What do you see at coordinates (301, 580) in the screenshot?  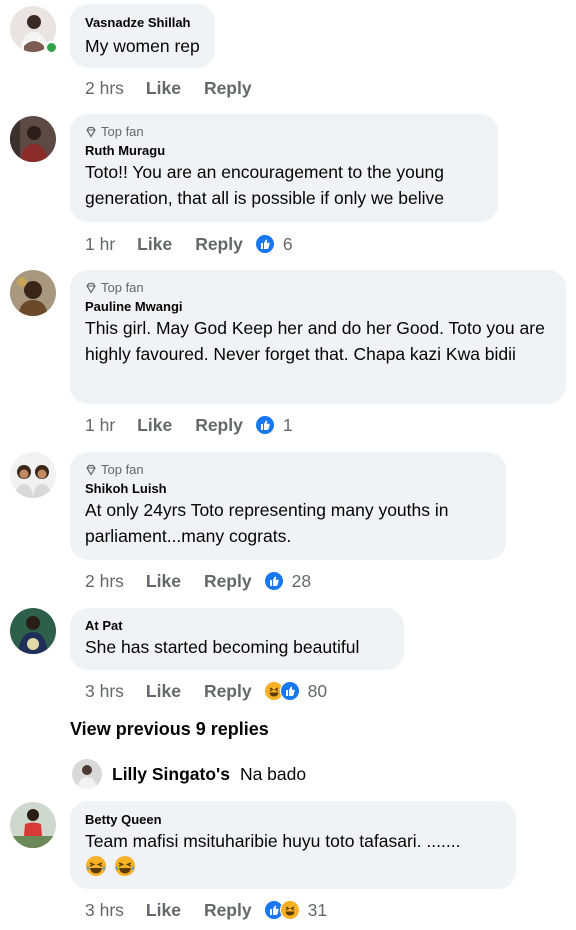 I see `reaction-count: 28` at bounding box center [301, 580].